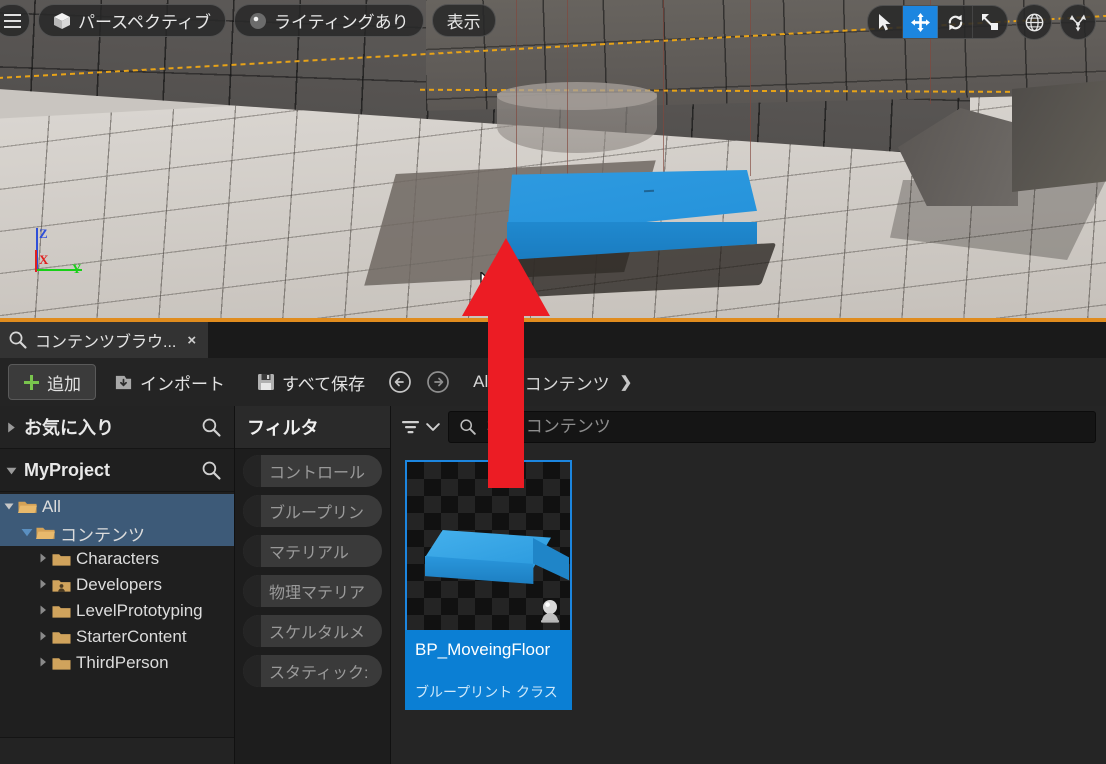 This screenshot has height=764, width=1106. Describe the element at coordinates (317, 633) in the screenshot. I see `filter-chip-skeletal-mesh-label: スケルタルメ` at that location.